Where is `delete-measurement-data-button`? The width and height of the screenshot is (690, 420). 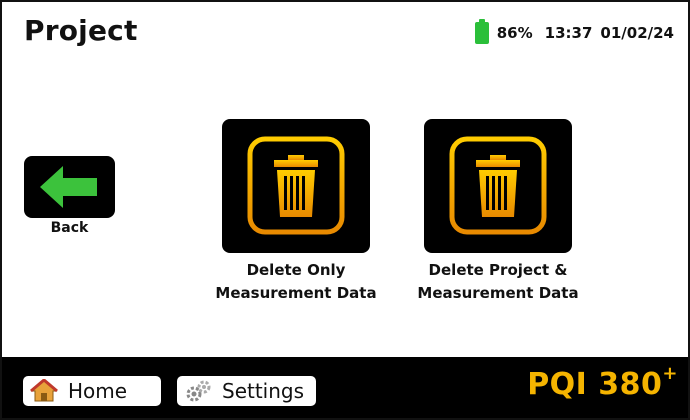 delete-measurement-data-button is located at coordinates (296, 186).